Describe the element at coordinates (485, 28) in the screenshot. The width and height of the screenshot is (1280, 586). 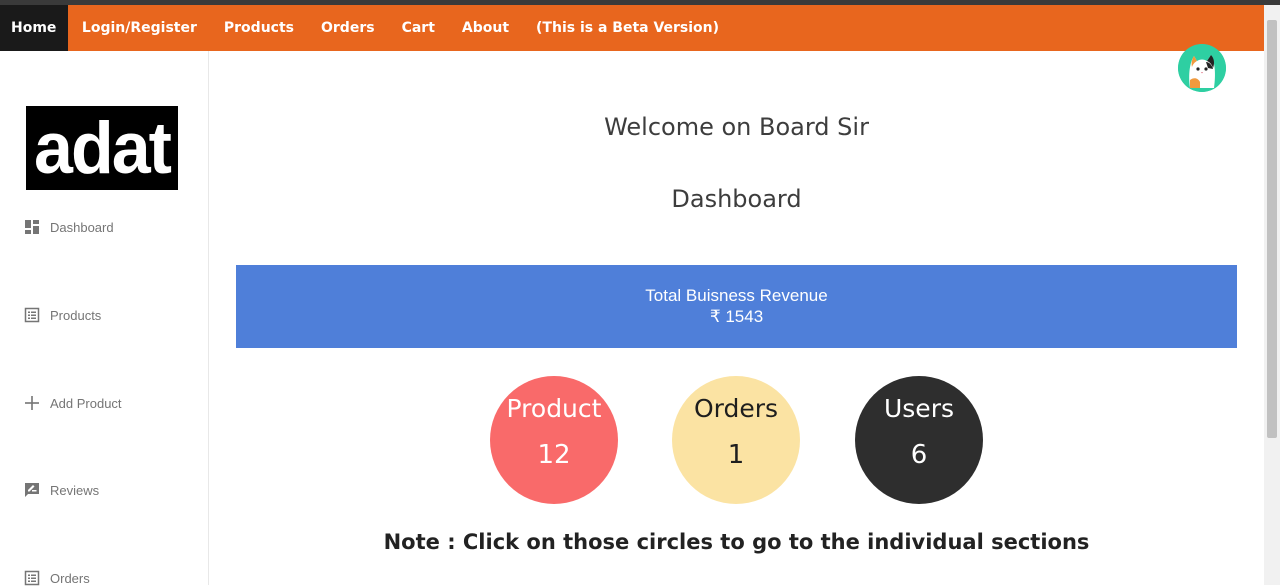
I see `nav-about: About` at that location.